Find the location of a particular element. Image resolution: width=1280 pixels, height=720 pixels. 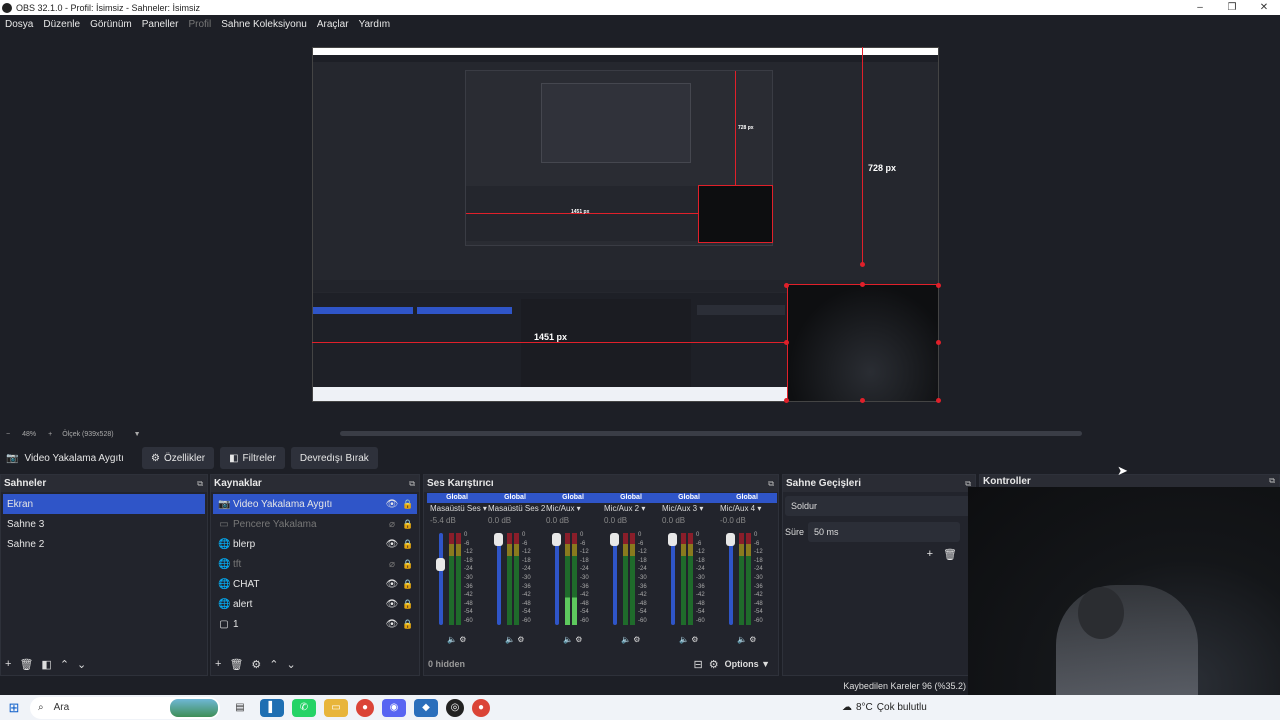

app-icon: ▌ is located at coordinates (272, 707).